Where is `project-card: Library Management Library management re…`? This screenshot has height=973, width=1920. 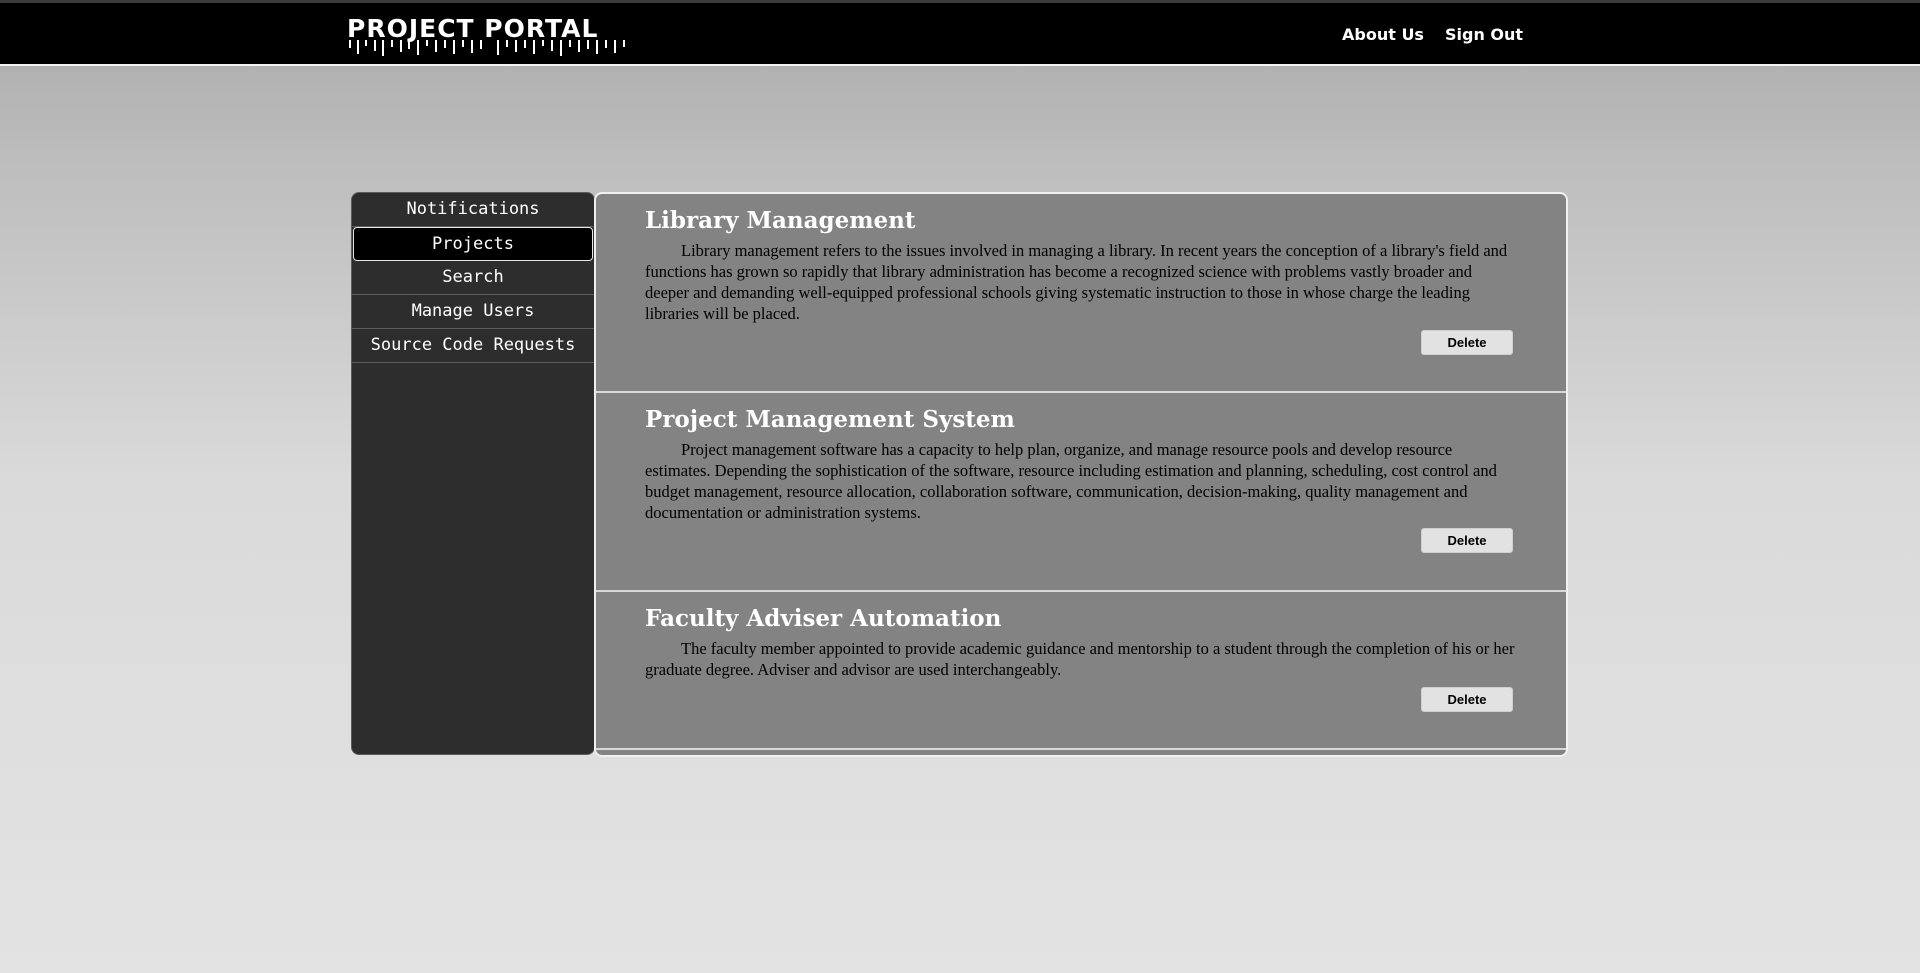
project-card: Library Management Library management re… is located at coordinates (1081, 293).